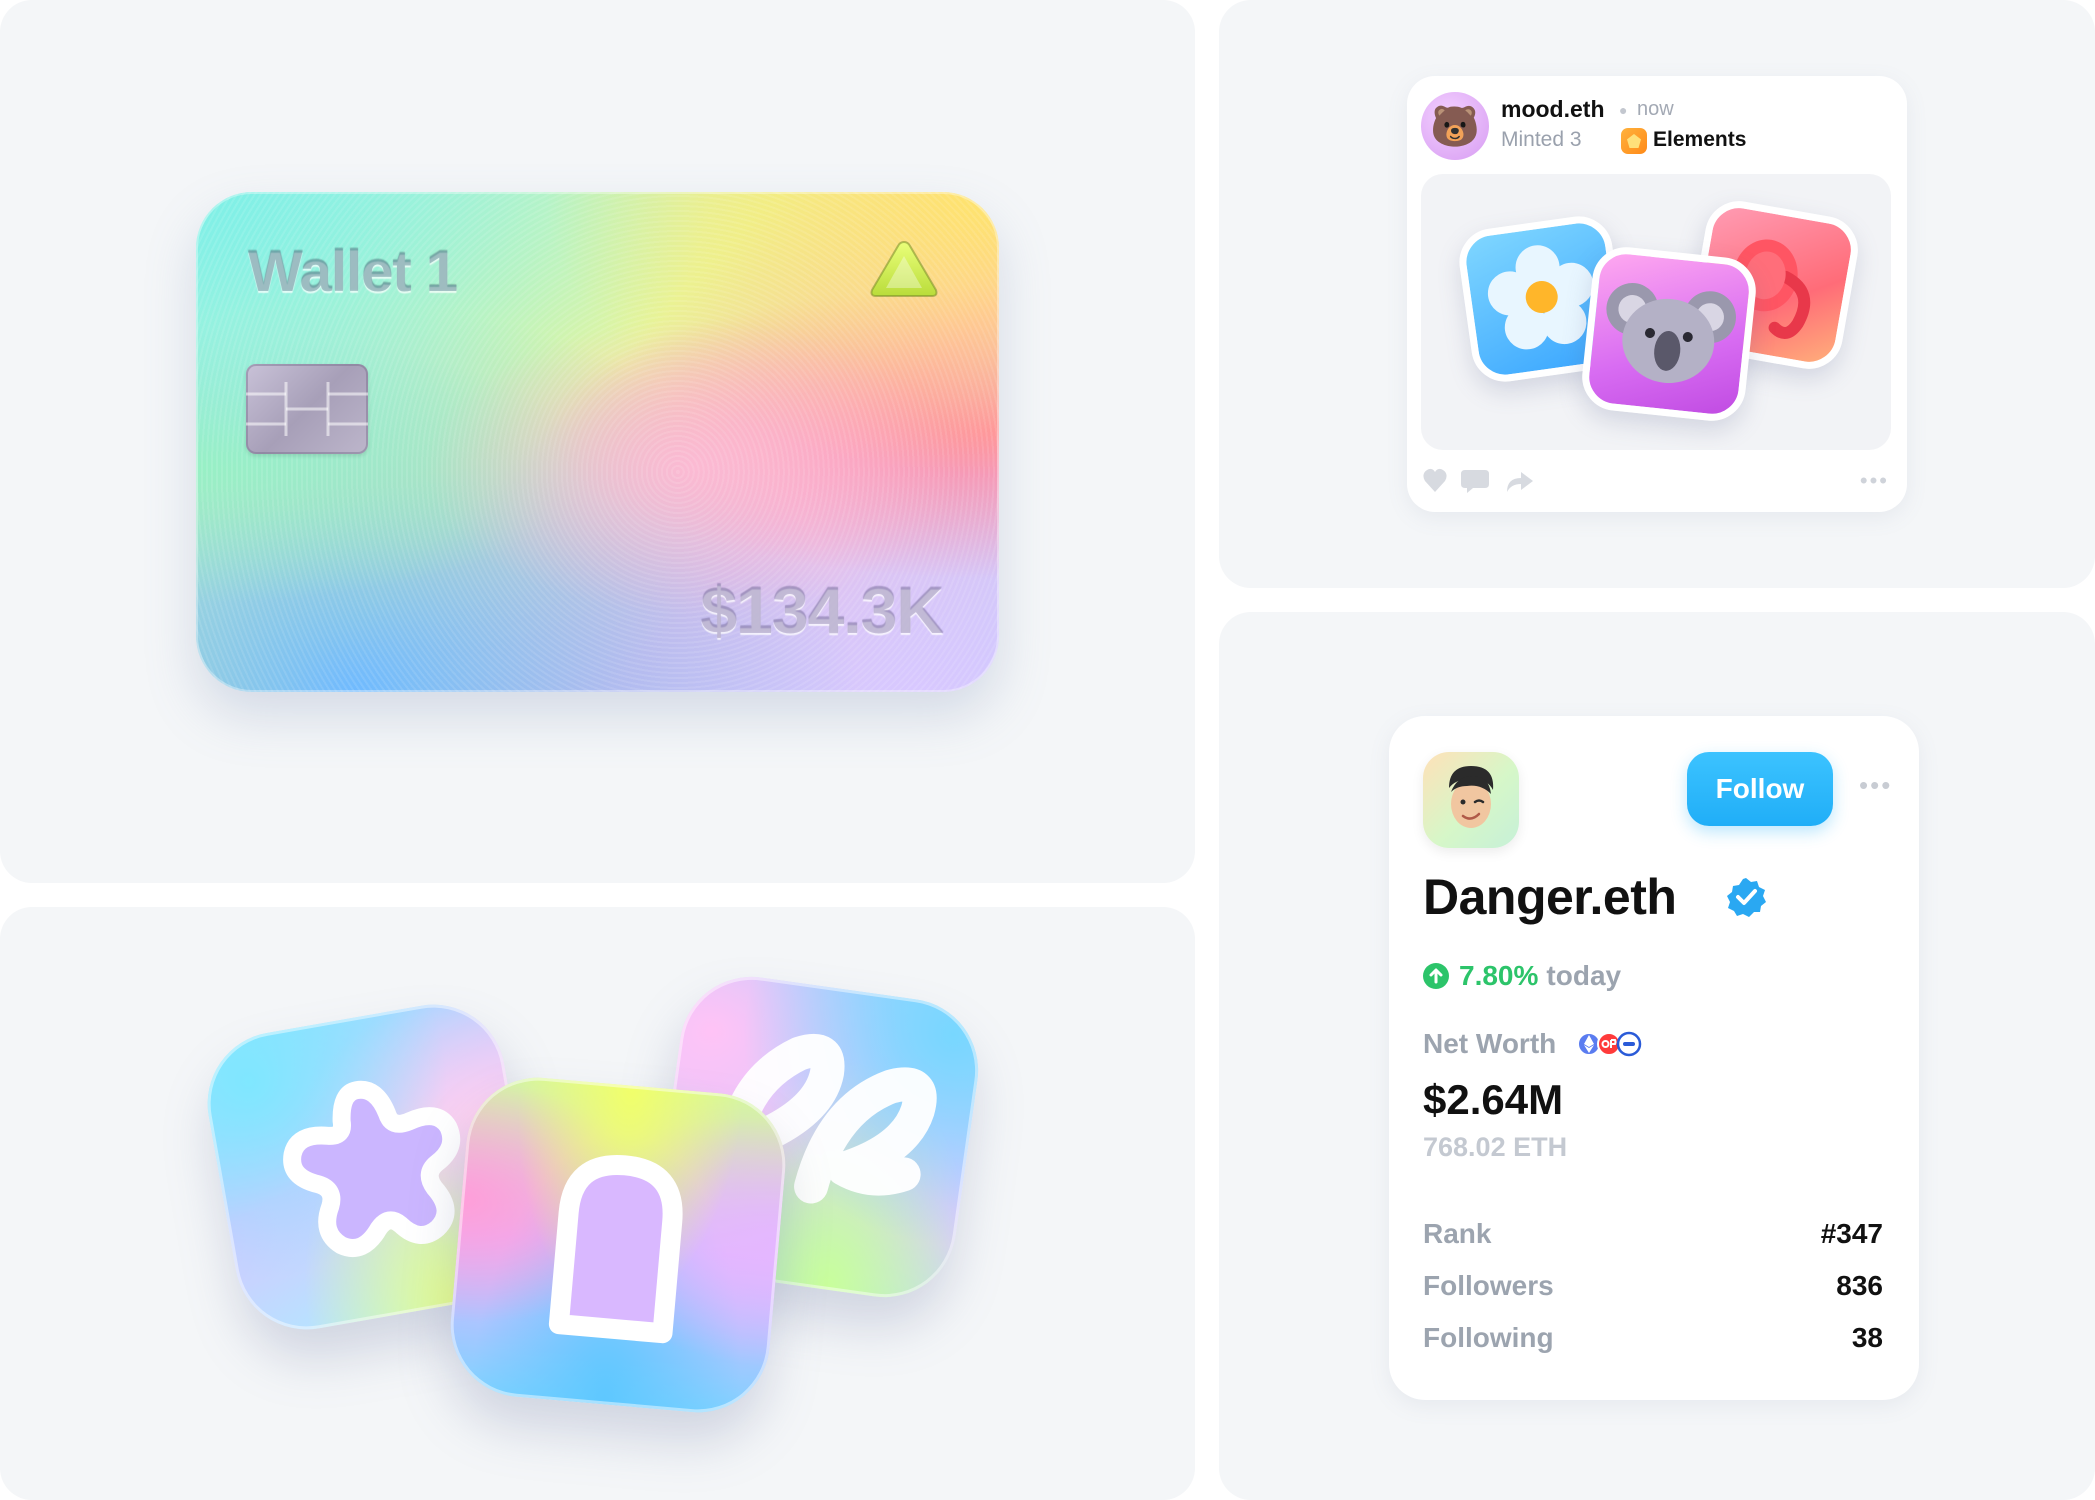 This screenshot has width=2095, height=1500. What do you see at coordinates (1699, 140) in the screenshot?
I see `post-collection: Elements` at bounding box center [1699, 140].